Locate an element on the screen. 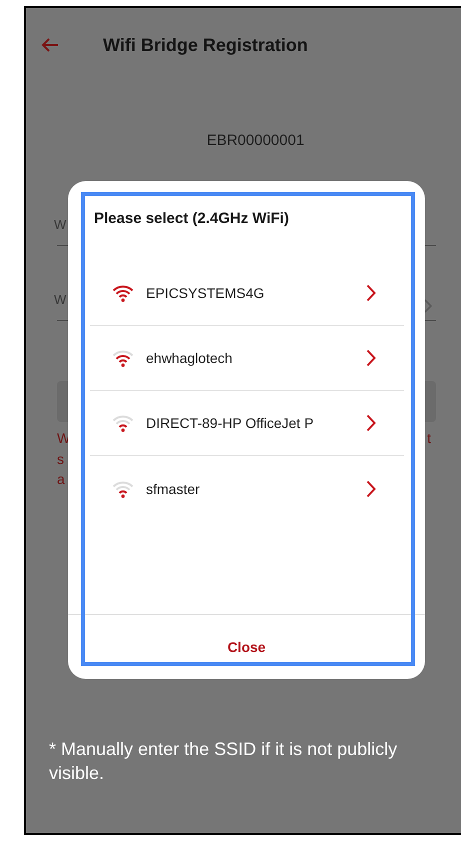 Image resolution: width=461 pixels, height=844 pixels. screen-title: Wifi Bridge Registration is located at coordinates (205, 45).